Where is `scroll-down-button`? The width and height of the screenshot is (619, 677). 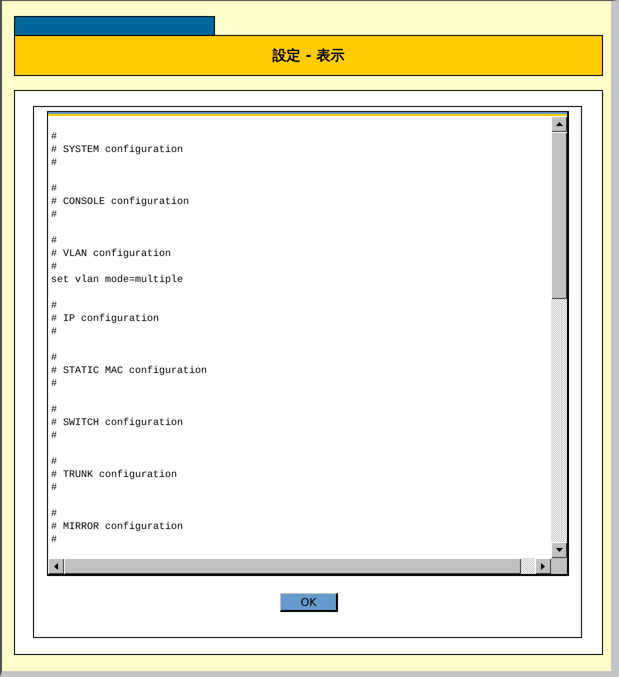 scroll-down-button is located at coordinates (559, 550).